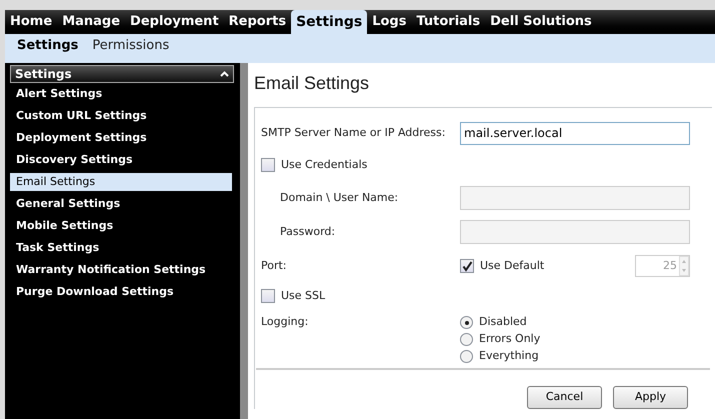  I want to click on checkbox-label: Use SSL, so click(303, 296).